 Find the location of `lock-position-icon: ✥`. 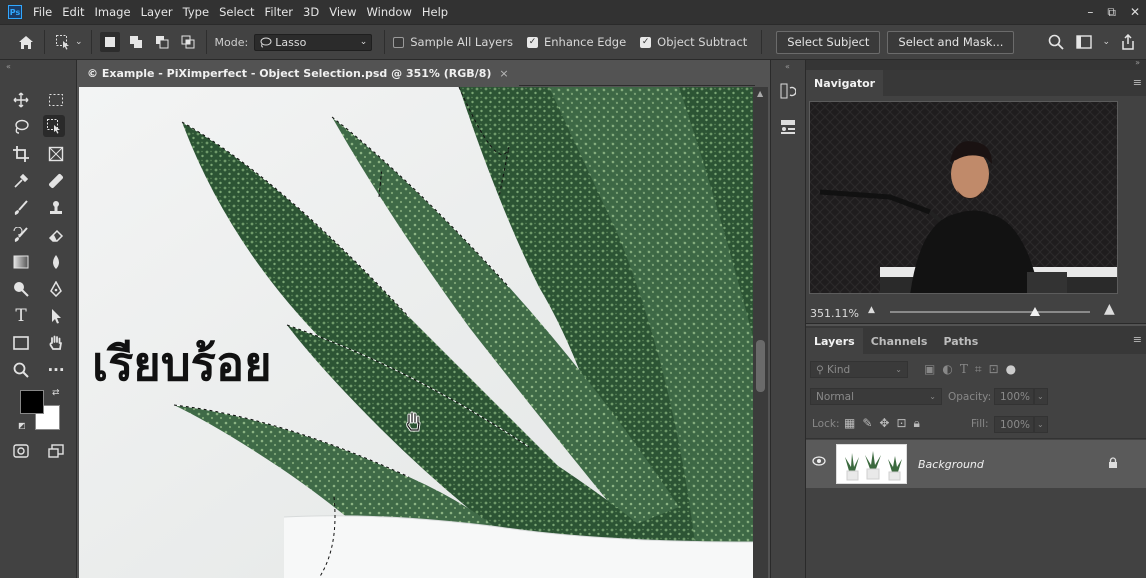

lock-position-icon: ✥ is located at coordinates (884, 423).